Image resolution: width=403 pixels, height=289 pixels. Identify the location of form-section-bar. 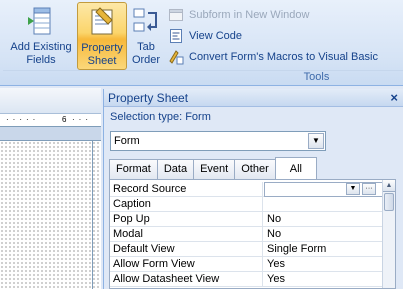
(50, 134).